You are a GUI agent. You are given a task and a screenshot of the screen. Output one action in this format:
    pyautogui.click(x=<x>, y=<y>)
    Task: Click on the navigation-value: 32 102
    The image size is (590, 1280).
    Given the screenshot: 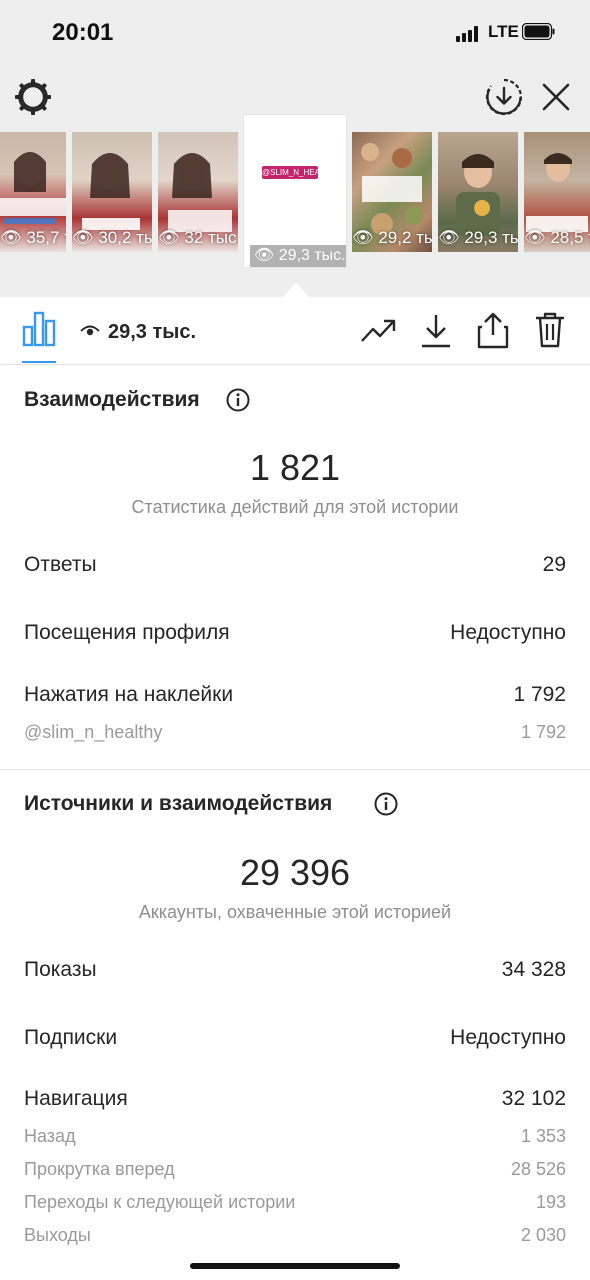 What is the action you would take?
    pyautogui.click(x=533, y=1098)
    